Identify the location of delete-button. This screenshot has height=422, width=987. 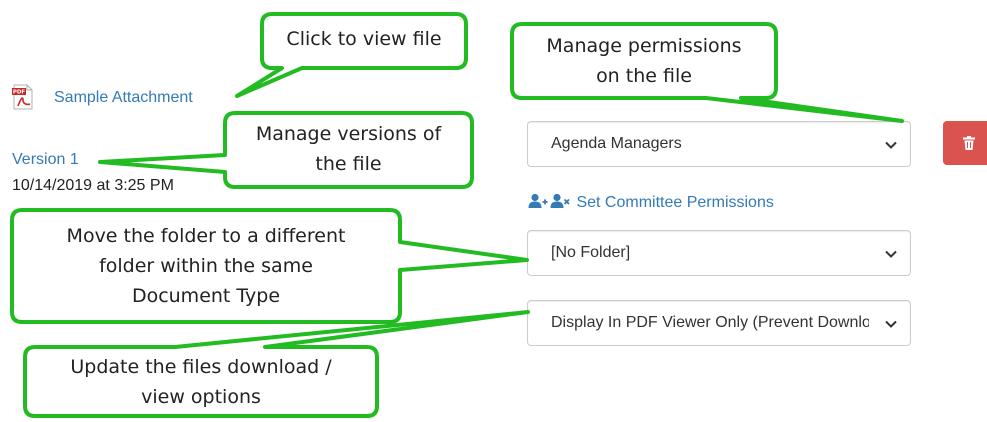
(965, 143).